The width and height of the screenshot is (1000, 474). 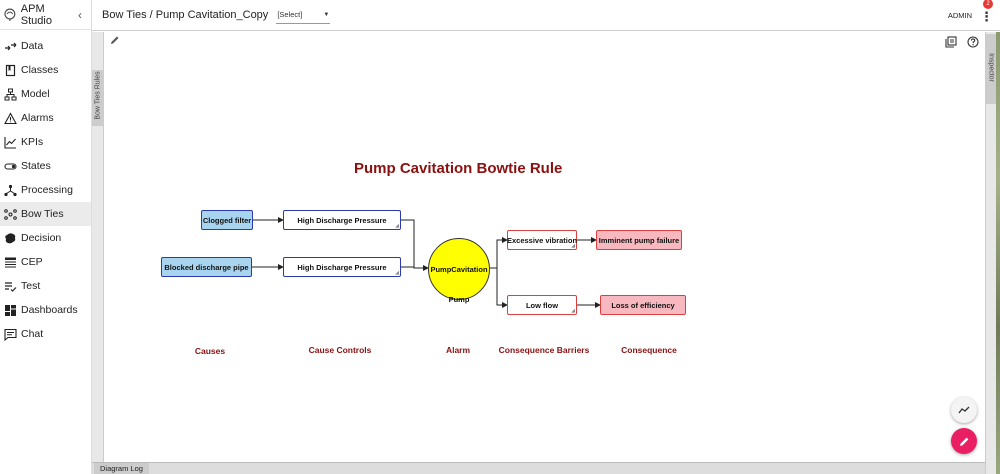 What do you see at coordinates (10, 190) in the screenshot?
I see `network-icon` at bounding box center [10, 190].